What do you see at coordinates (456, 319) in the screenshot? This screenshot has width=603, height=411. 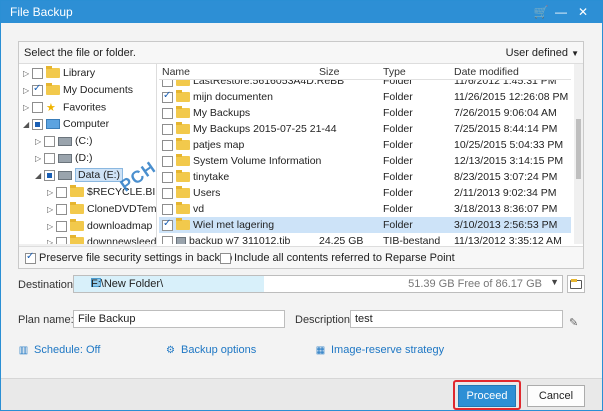 I see `description-input: test` at bounding box center [456, 319].